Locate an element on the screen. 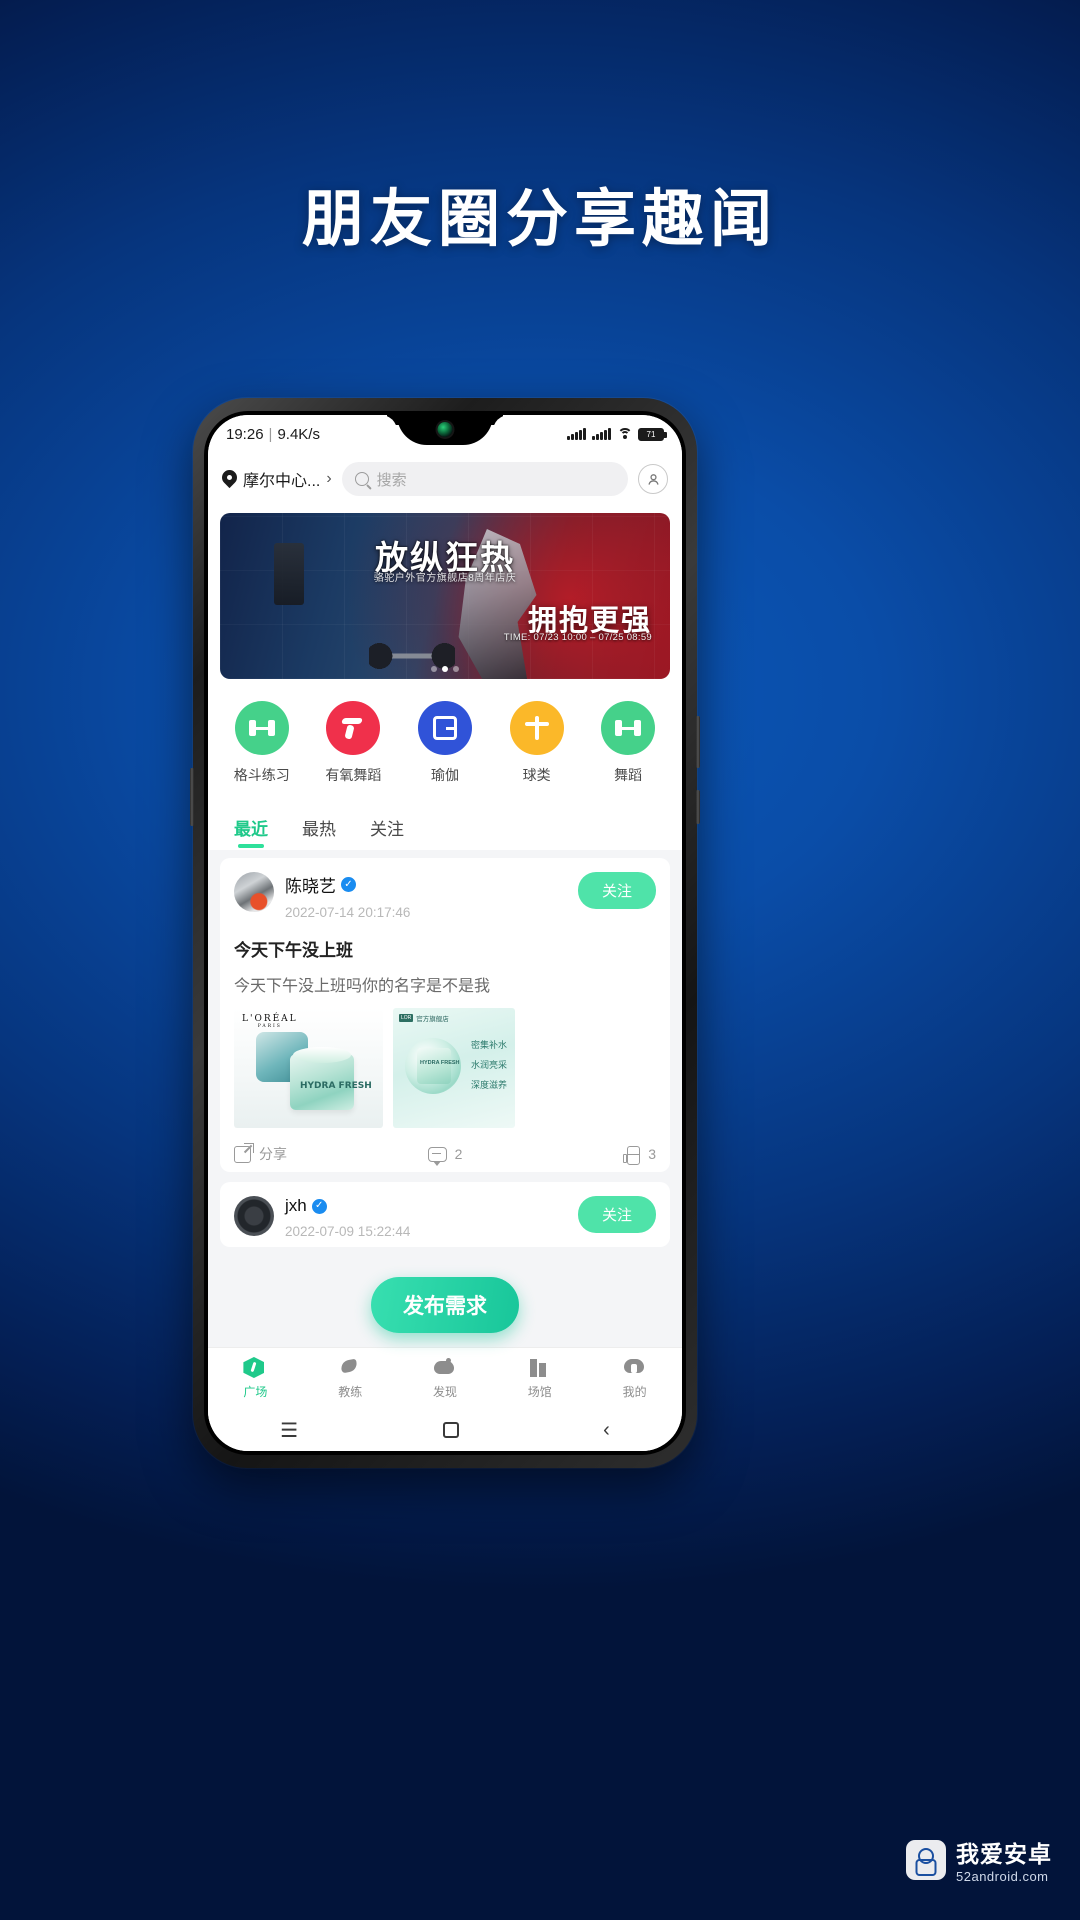 The width and height of the screenshot is (1080, 1920). banner-carousel-dots is located at coordinates (445, 669).